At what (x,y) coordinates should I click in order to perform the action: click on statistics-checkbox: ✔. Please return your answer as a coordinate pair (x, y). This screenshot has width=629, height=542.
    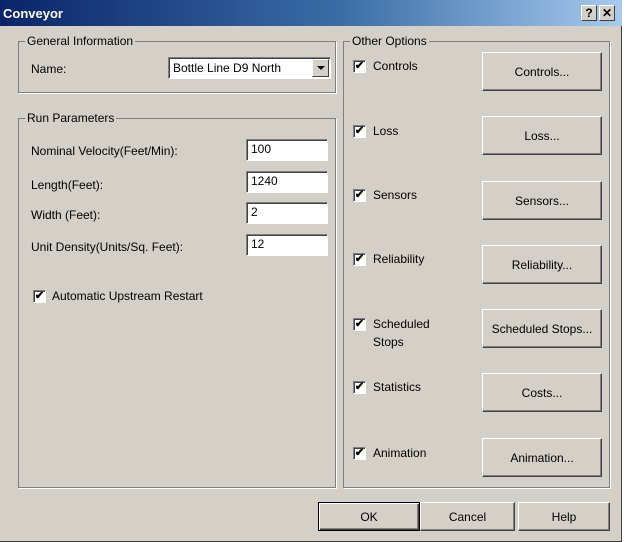
    Looking at the image, I should click on (359, 387).